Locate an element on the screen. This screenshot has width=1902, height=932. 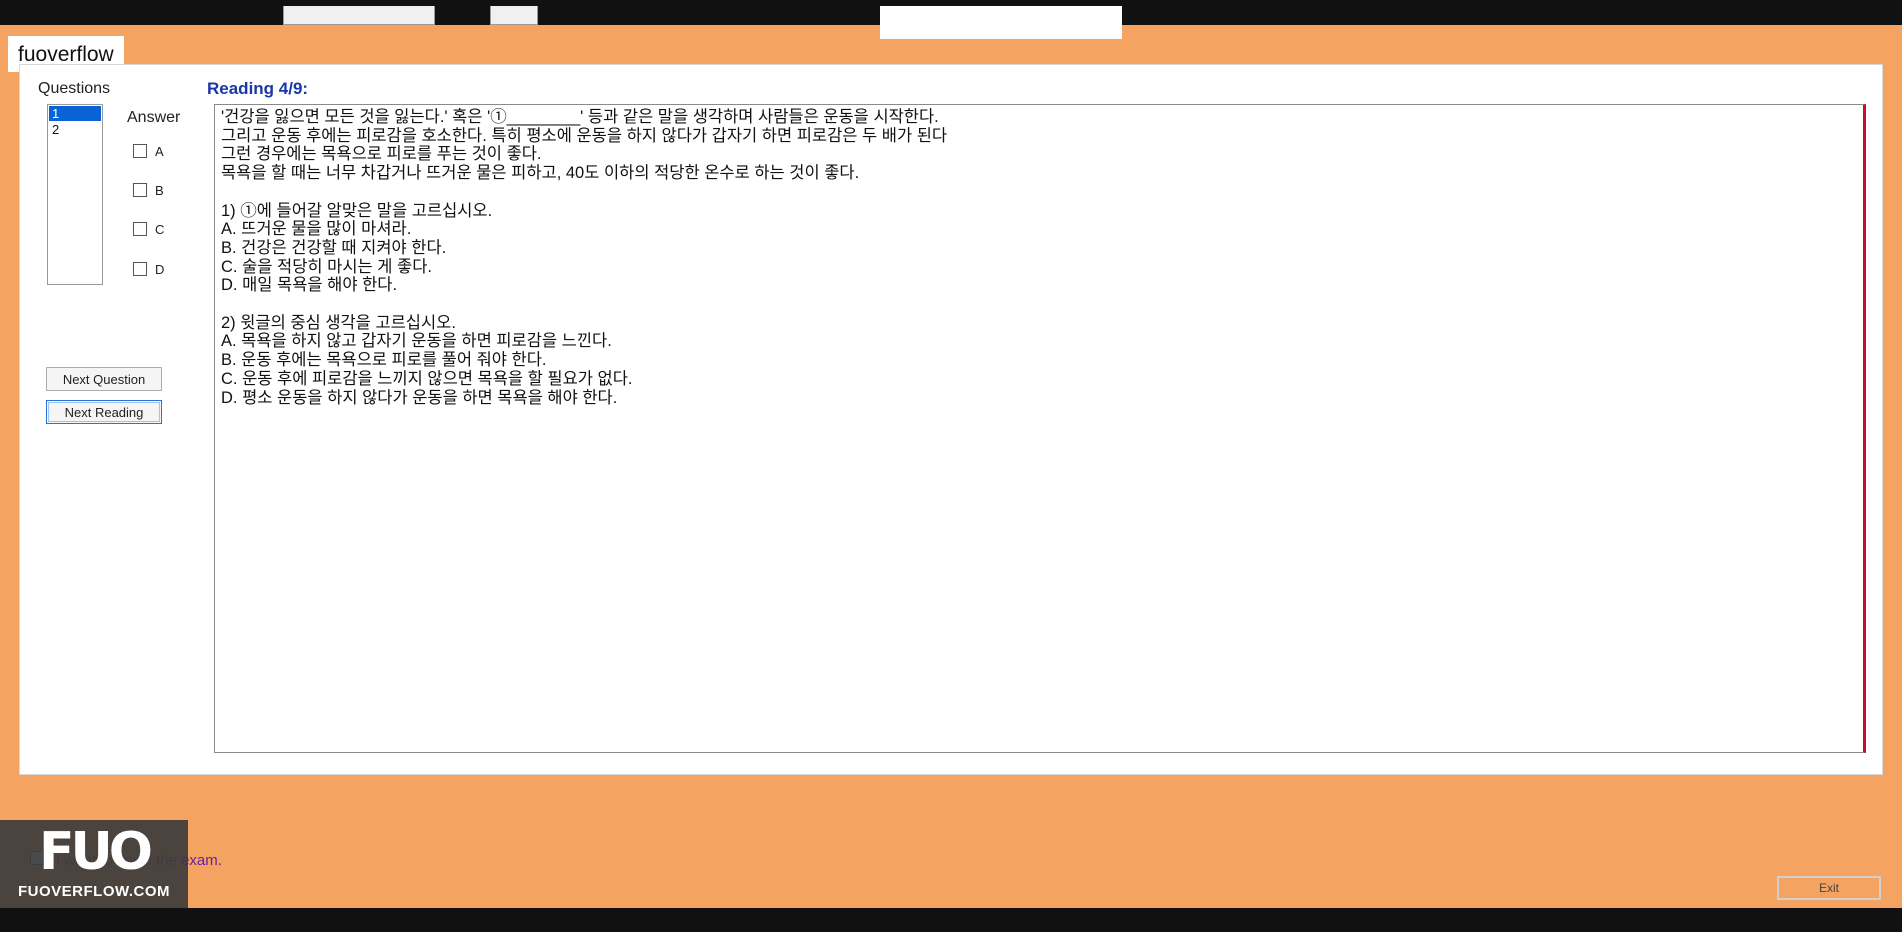
reading-line: B. 운동 후에는 목욕으로 피로를 풀어 줘야 한다. is located at coordinates (384, 360).